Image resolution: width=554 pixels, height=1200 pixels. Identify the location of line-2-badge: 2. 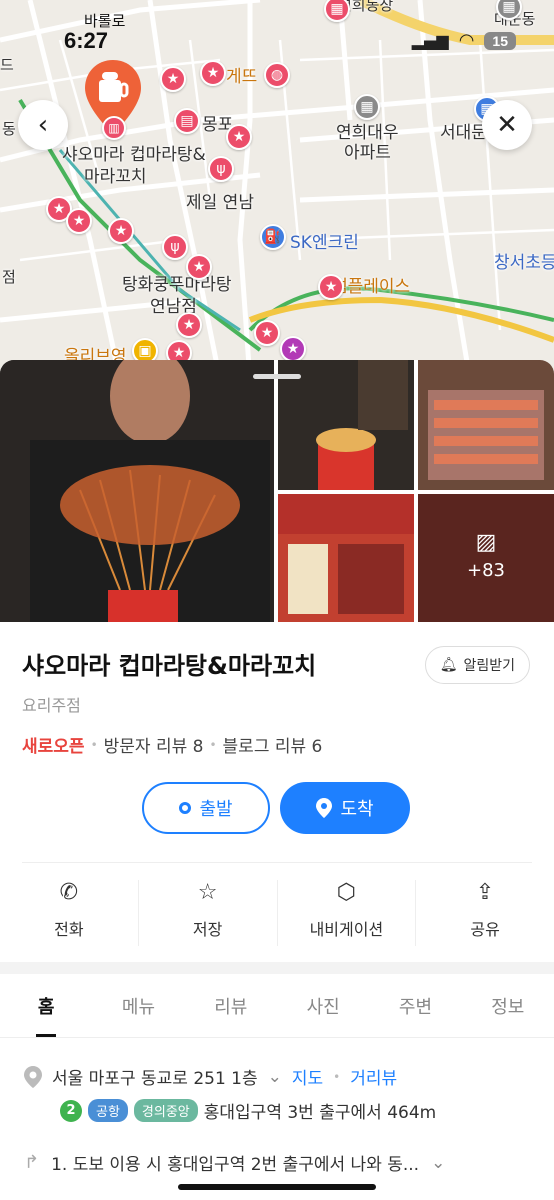
(71, 1110).